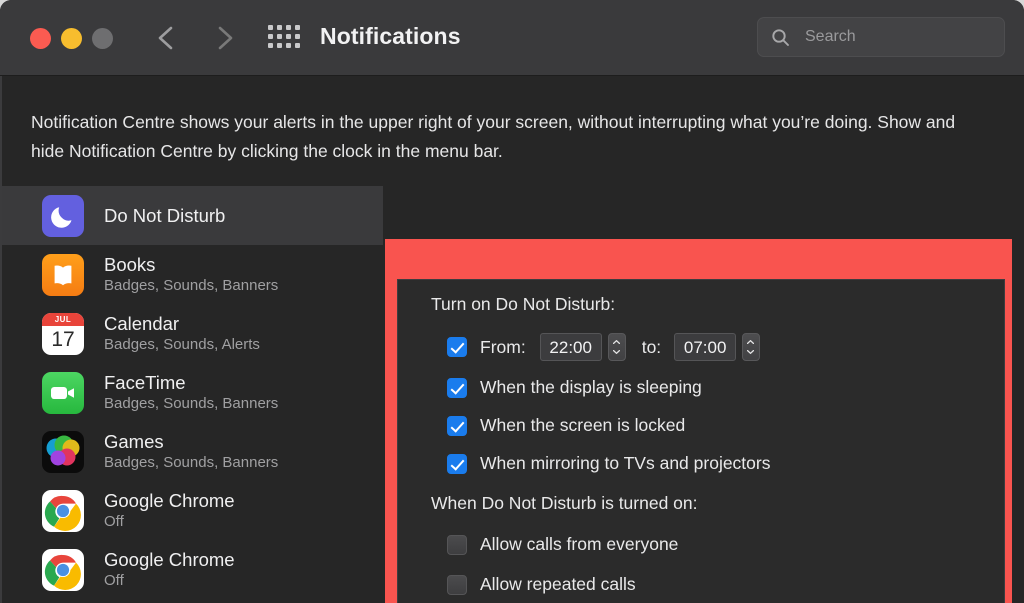 The width and height of the screenshot is (1024, 603). Describe the element at coordinates (625, 463) in the screenshot. I see `mirroring-label: When mirroring to TVs and projectors` at that location.